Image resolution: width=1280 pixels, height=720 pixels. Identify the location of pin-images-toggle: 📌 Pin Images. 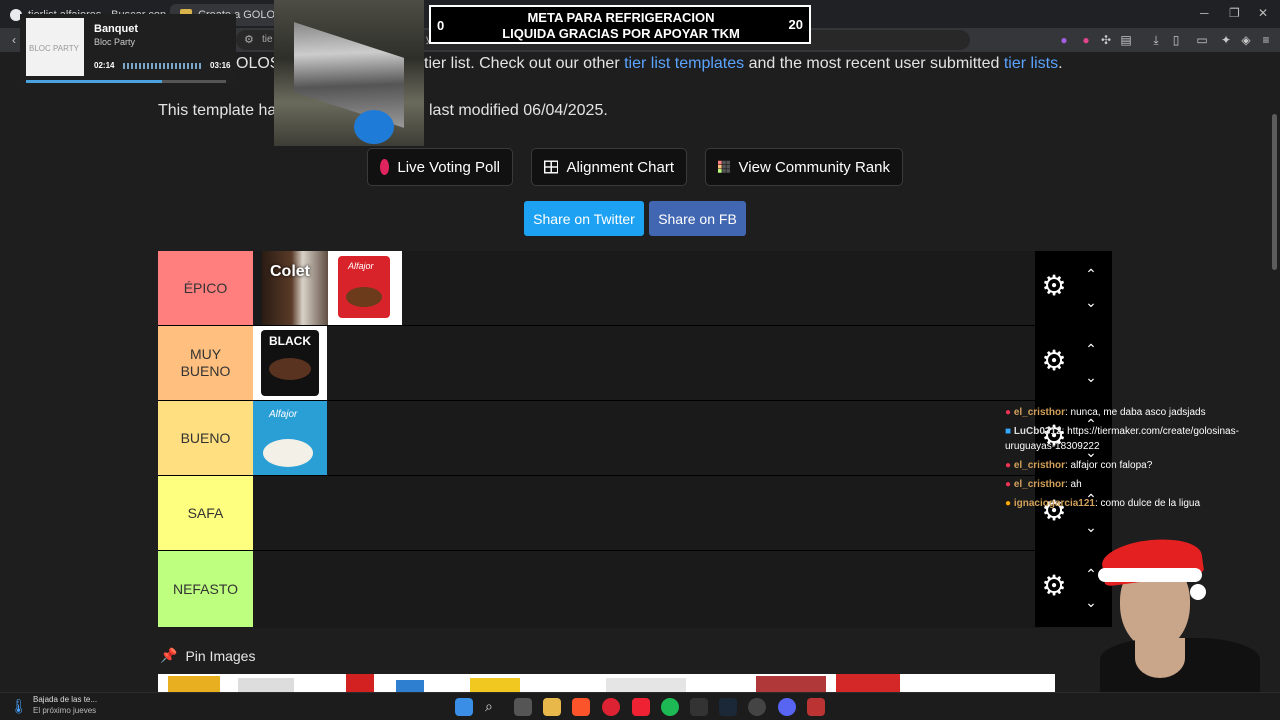
(207, 655).